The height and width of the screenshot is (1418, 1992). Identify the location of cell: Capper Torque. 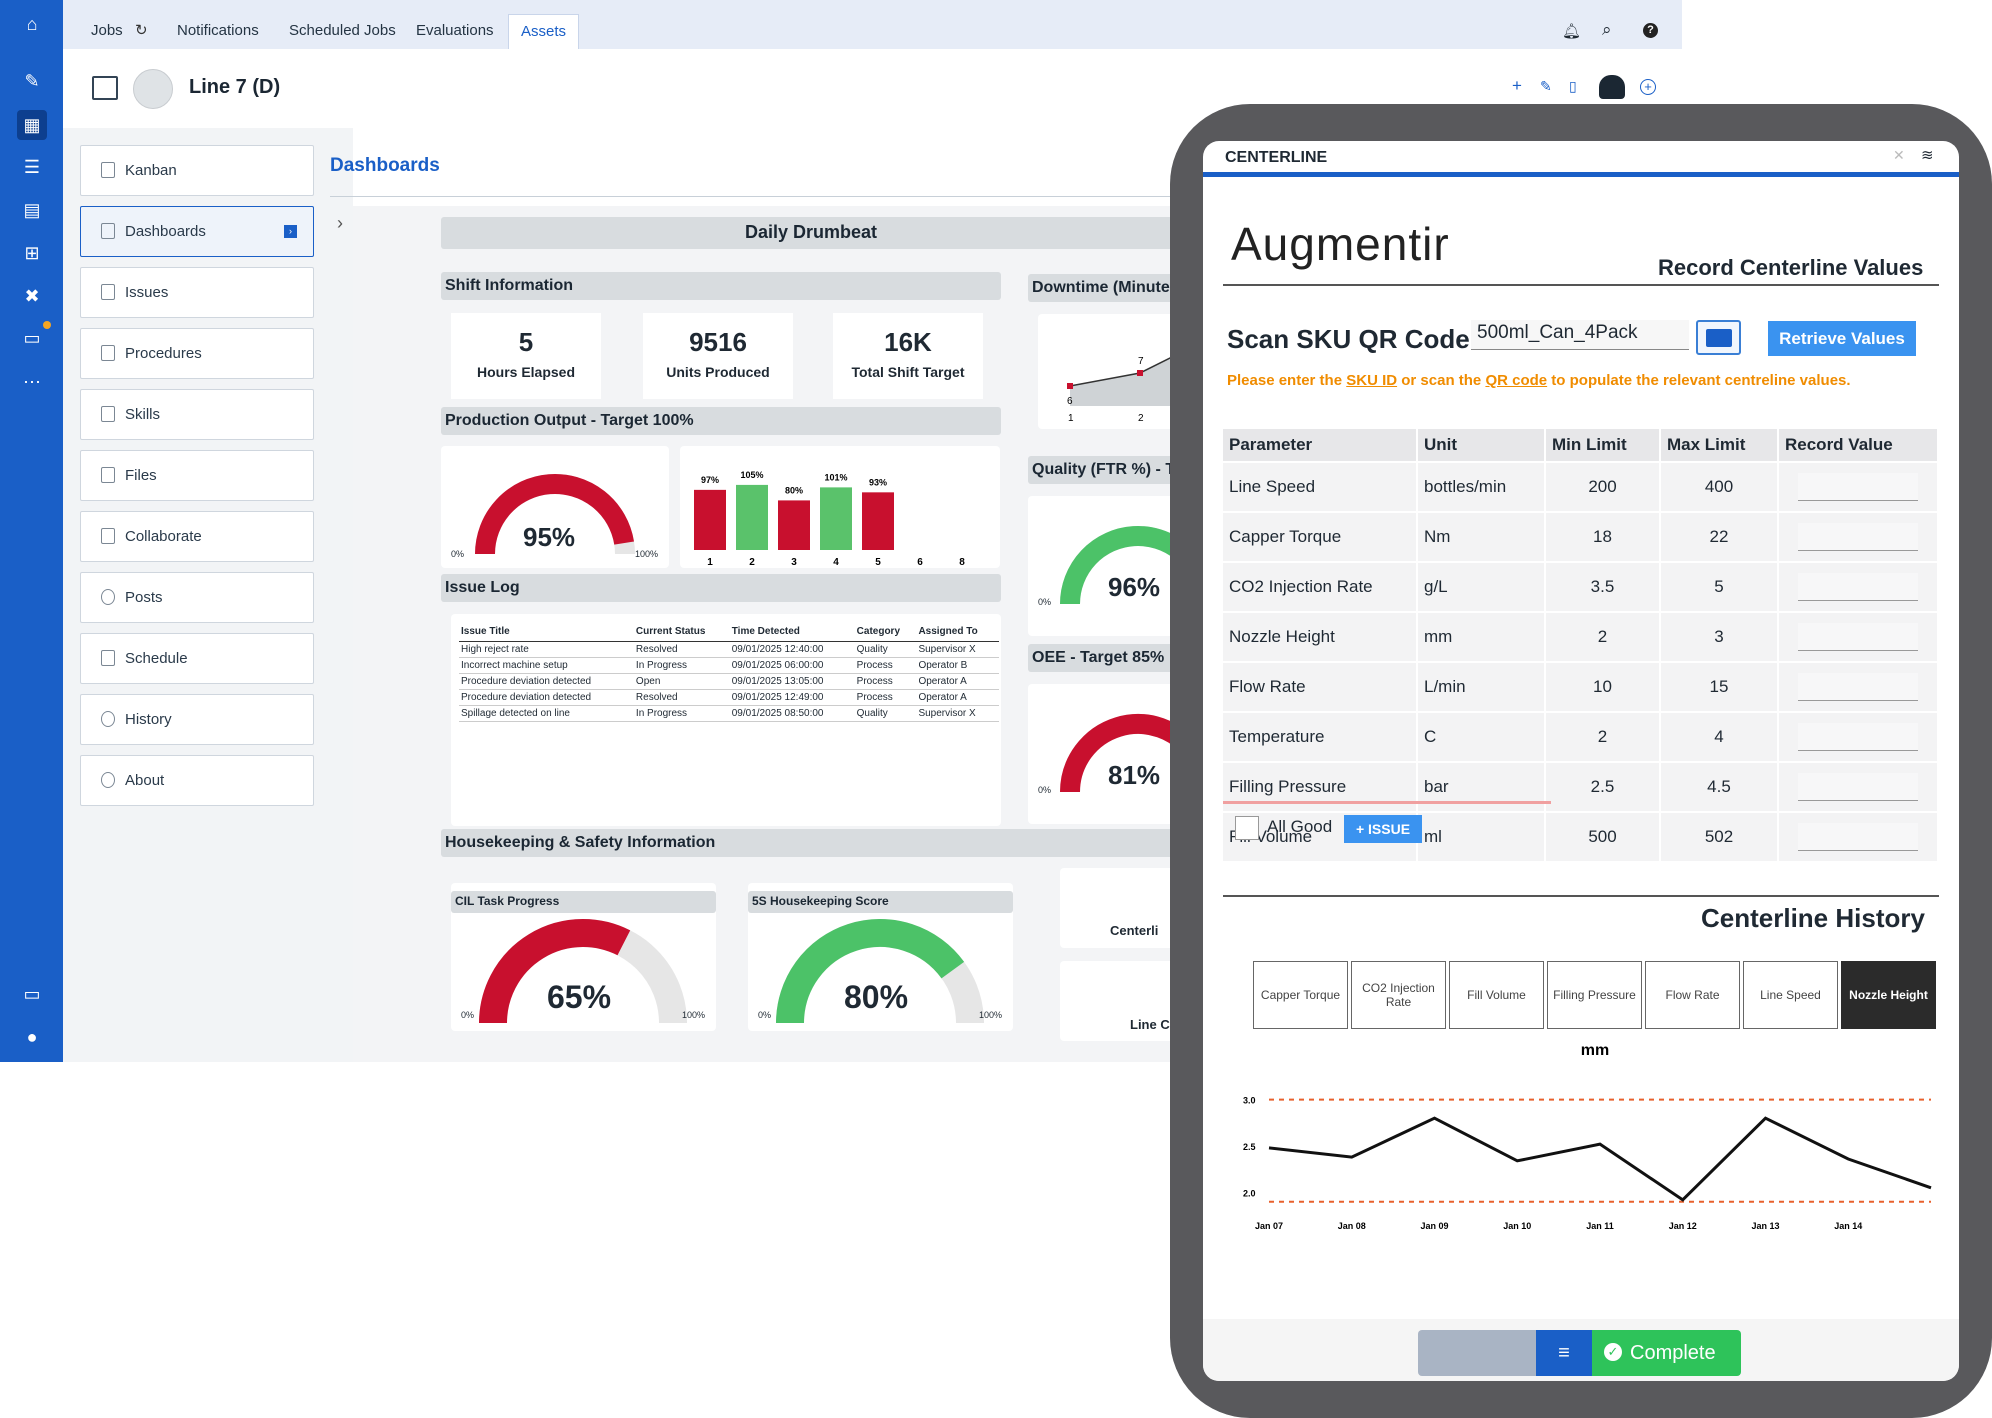
(1320, 536).